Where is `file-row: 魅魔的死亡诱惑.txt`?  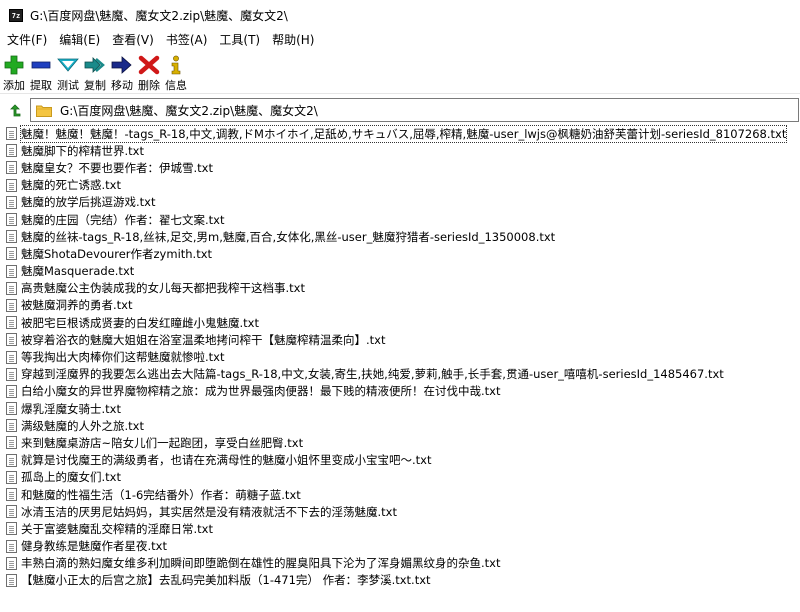 file-row: 魅魔的死亡诱惑.txt is located at coordinates (401, 185).